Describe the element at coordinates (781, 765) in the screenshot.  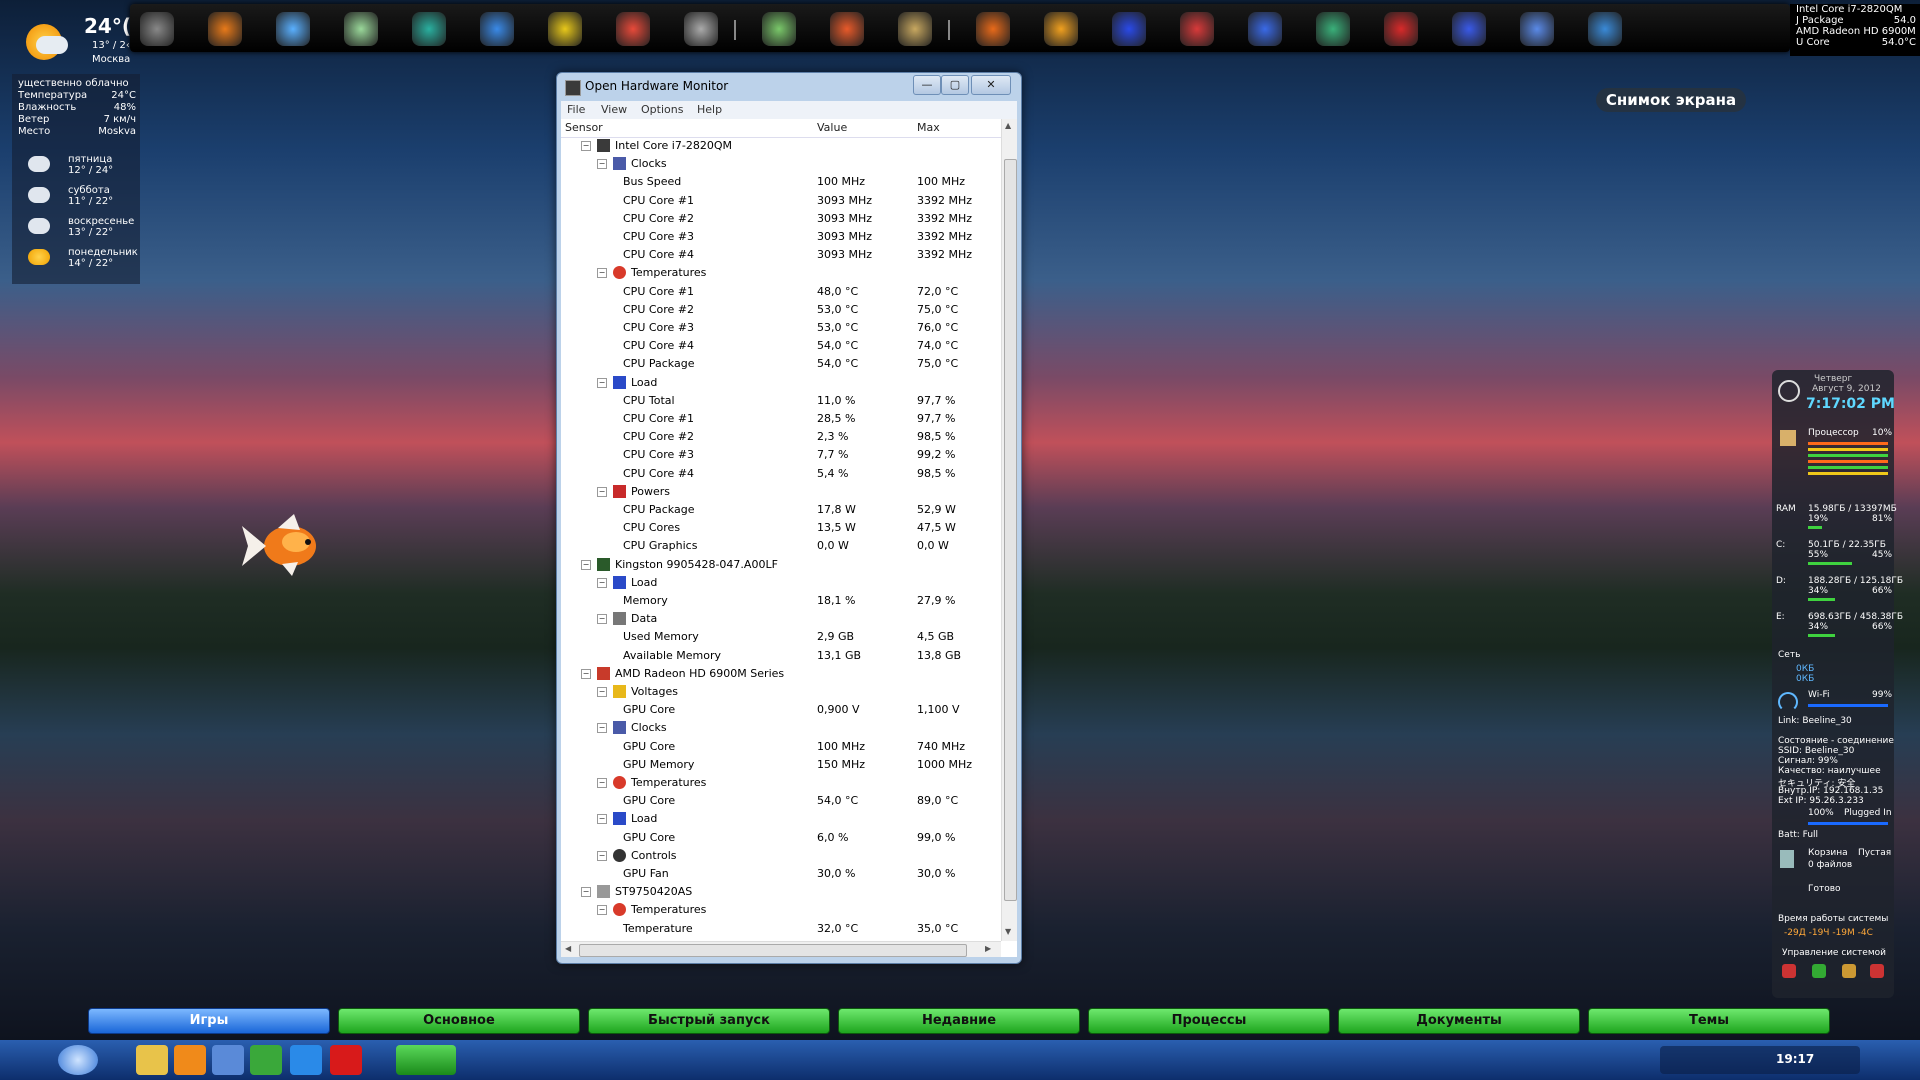
I see `sensor-row: GPU Memory 150 MHz 1000 MHz` at that location.